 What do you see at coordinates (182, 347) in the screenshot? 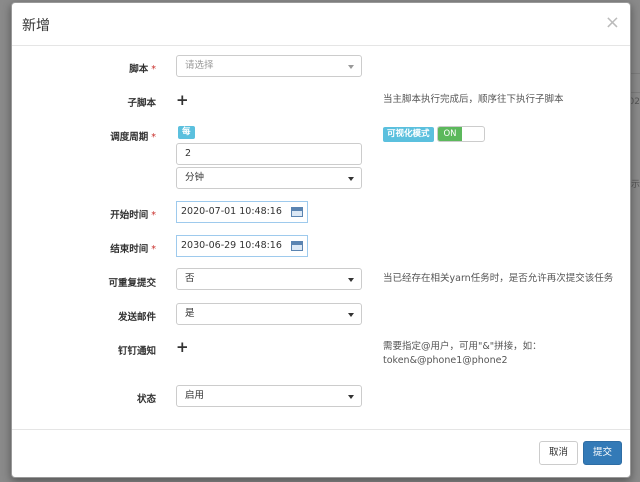
I see `add-dingtalk-button: +` at bounding box center [182, 347].